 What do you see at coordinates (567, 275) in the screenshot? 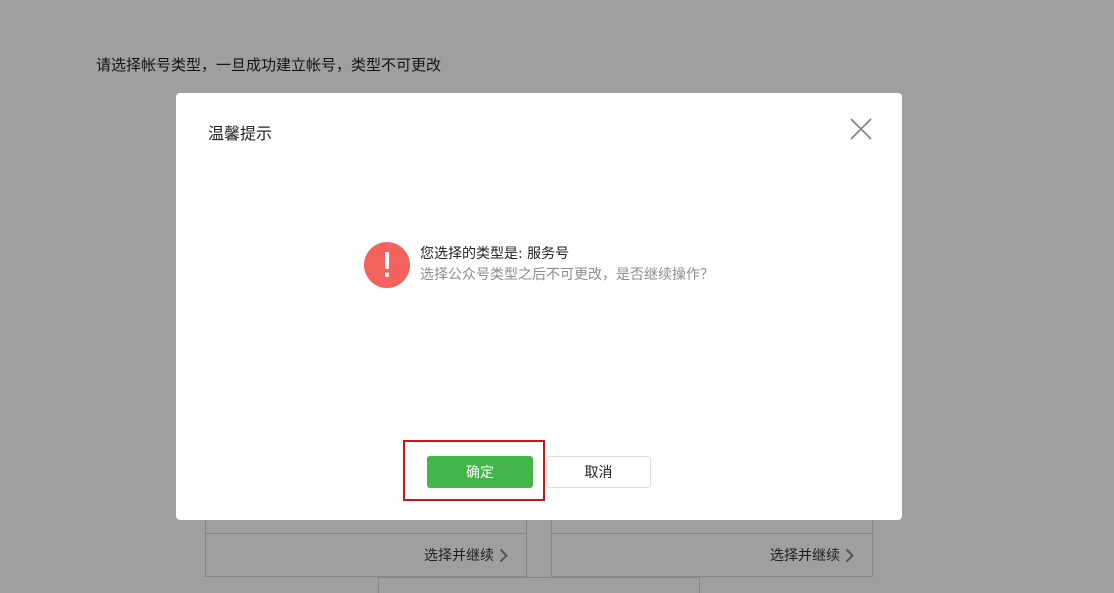
I see `message-secondary: 选择公众号类型之后不可更改，是否继续操作？` at bounding box center [567, 275].